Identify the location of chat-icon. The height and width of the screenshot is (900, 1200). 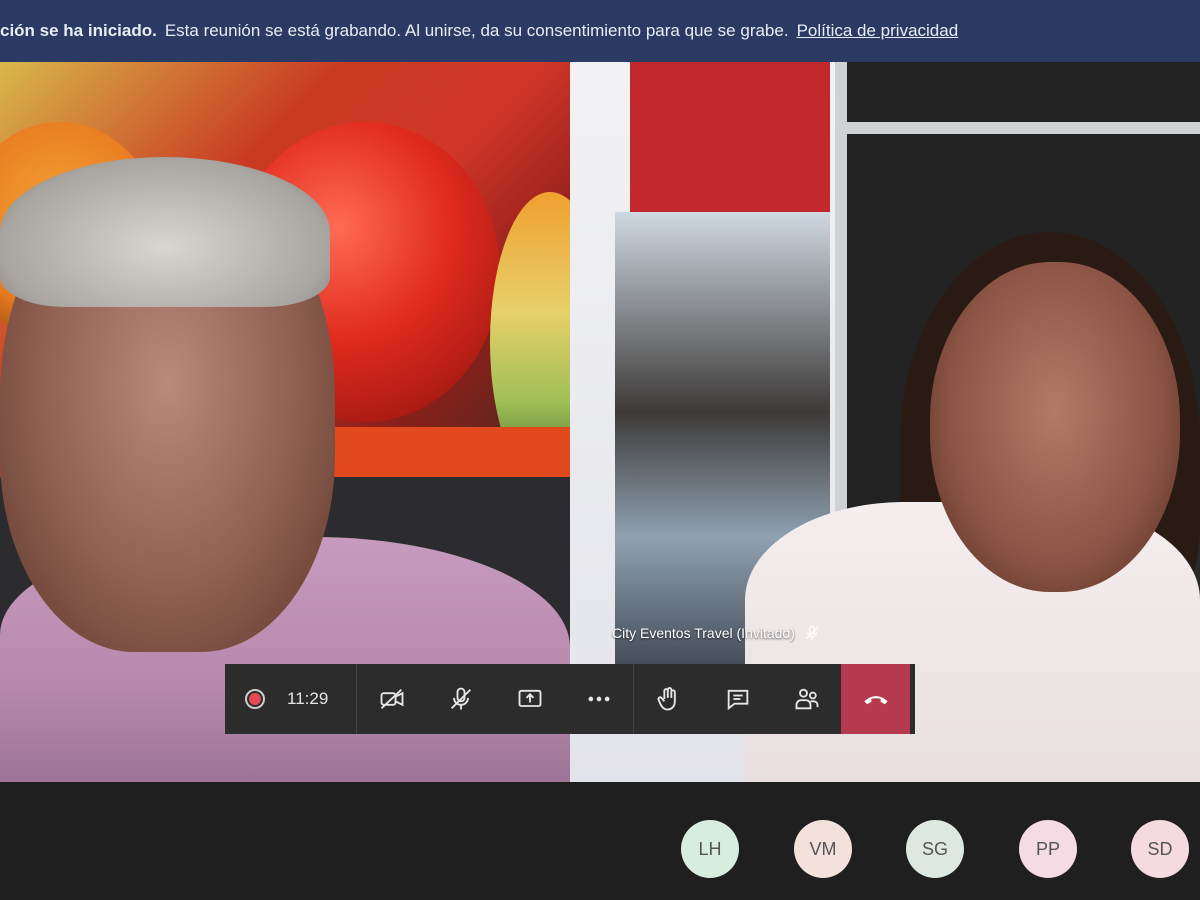
(737, 700).